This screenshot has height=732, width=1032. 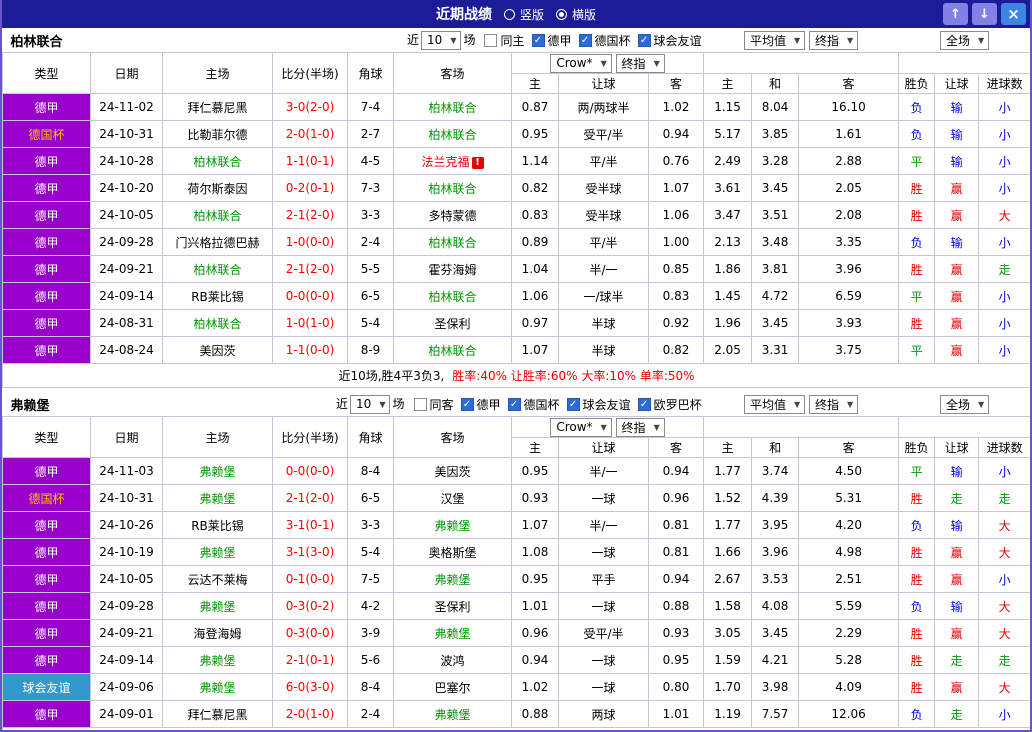 I want to click on result-outcome: 胜, so click(x=917, y=498).